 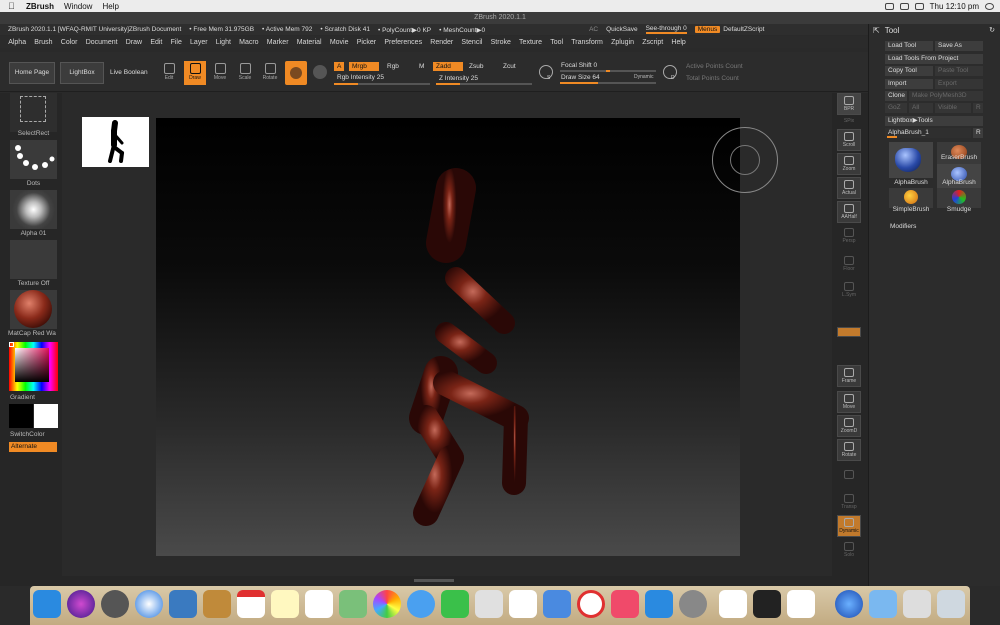 I want to click on downloads-folder-icon, so click(x=883, y=604).